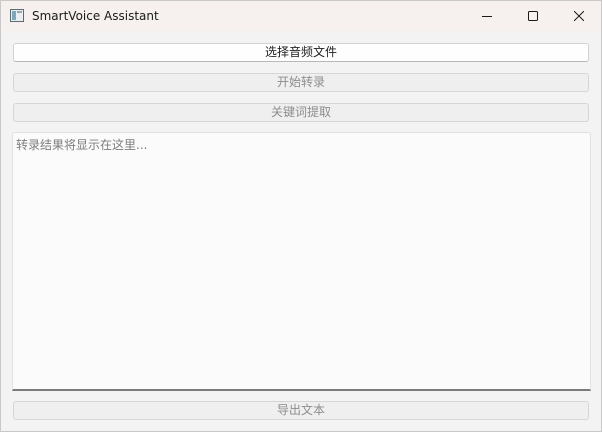 This screenshot has height=432, width=602. What do you see at coordinates (301, 410) in the screenshot?
I see `export-text-button: 导出文本` at bounding box center [301, 410].